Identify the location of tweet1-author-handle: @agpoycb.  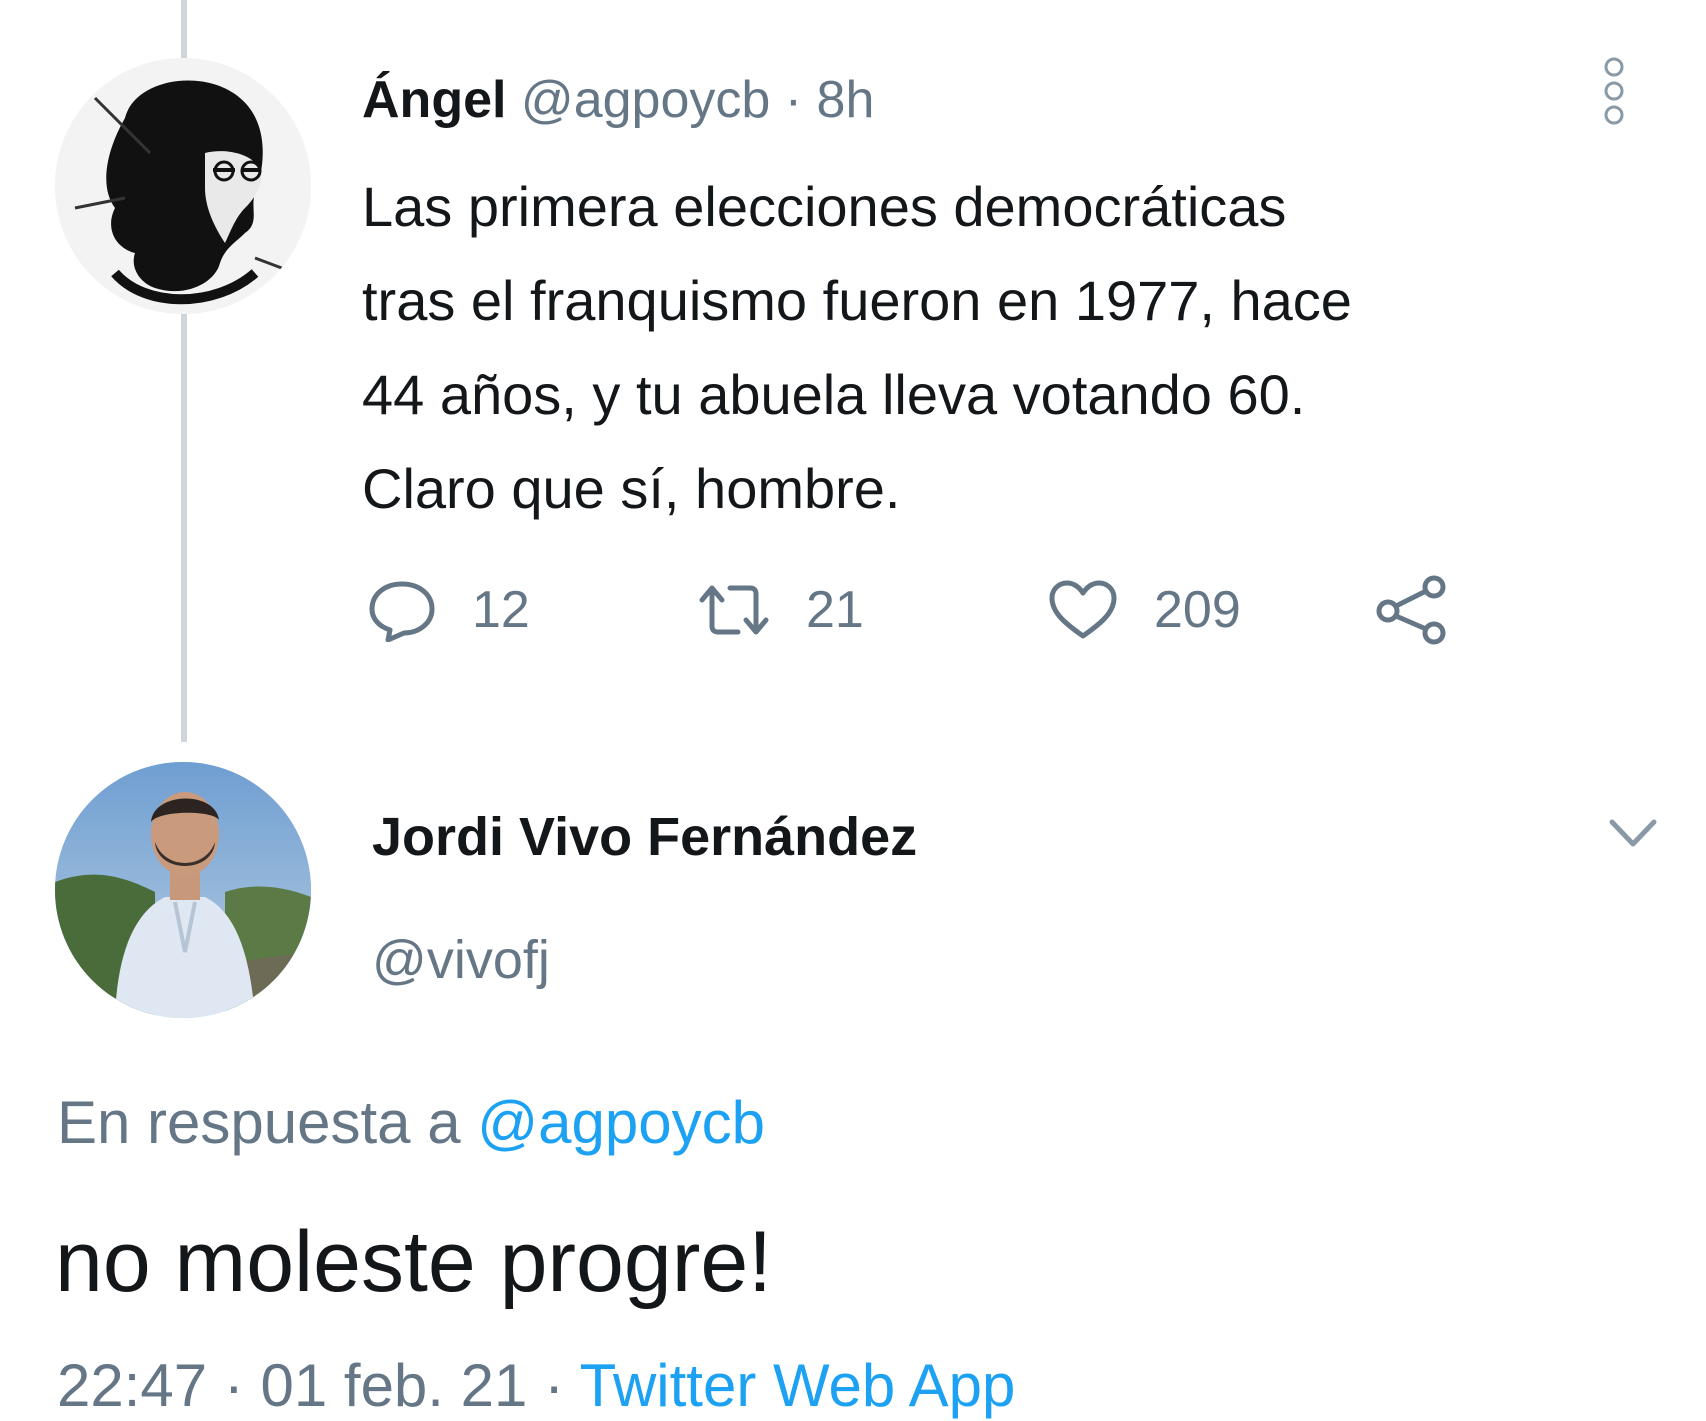
(645, 100).